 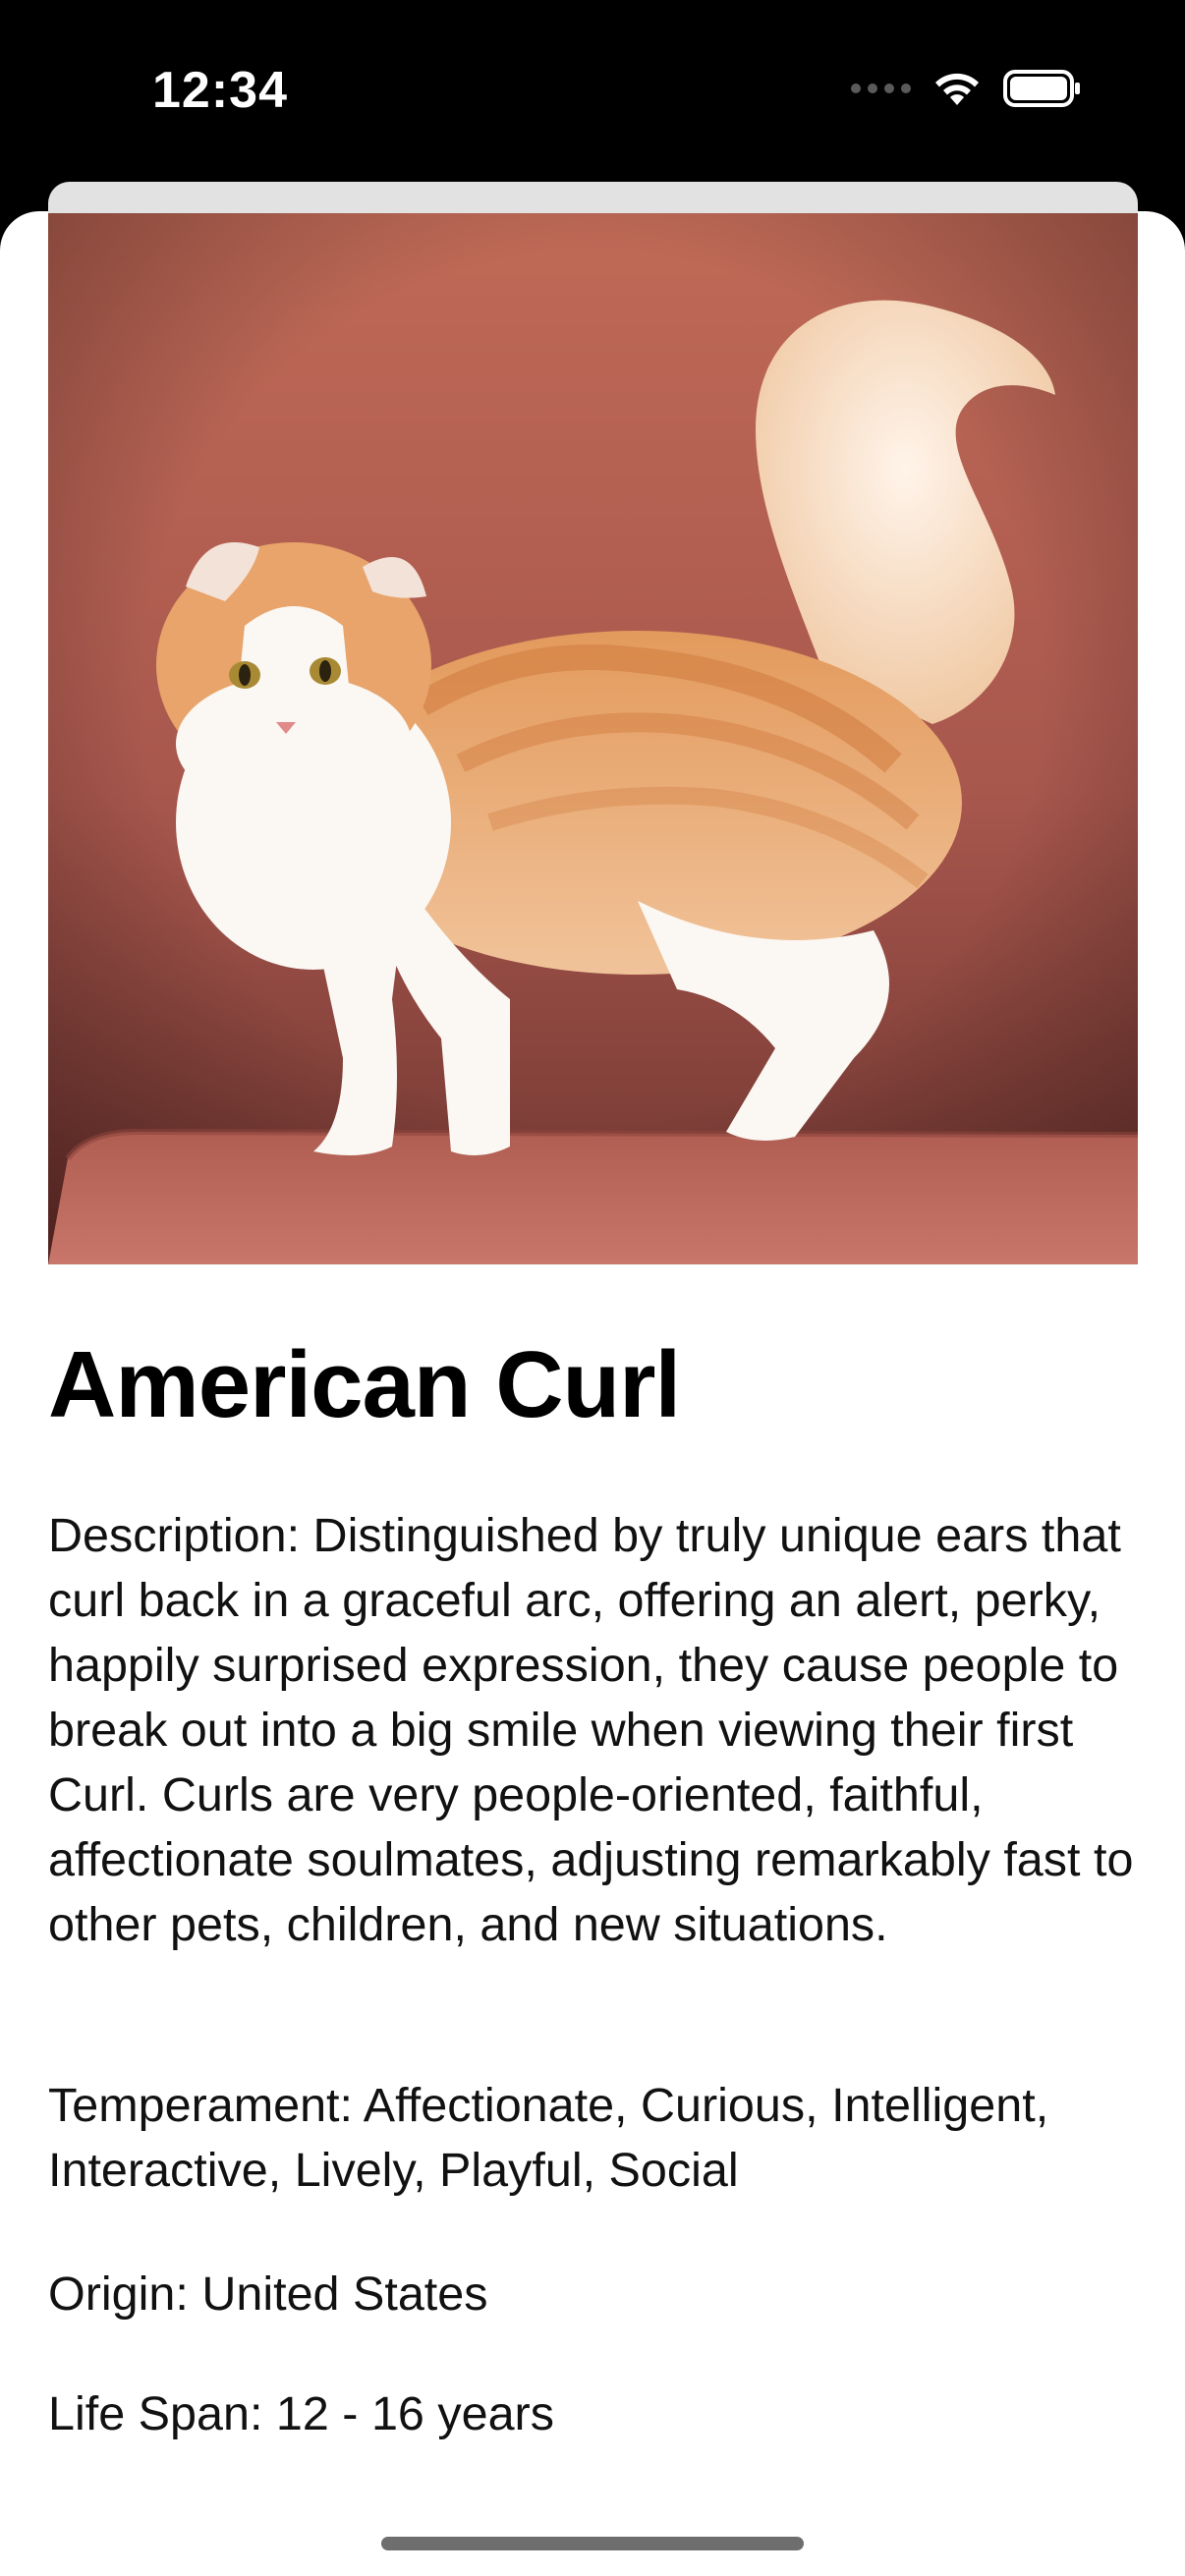 I want to click on breed-life-span: Life Span: 12 - 16 years, so click(x=301, y=2413).